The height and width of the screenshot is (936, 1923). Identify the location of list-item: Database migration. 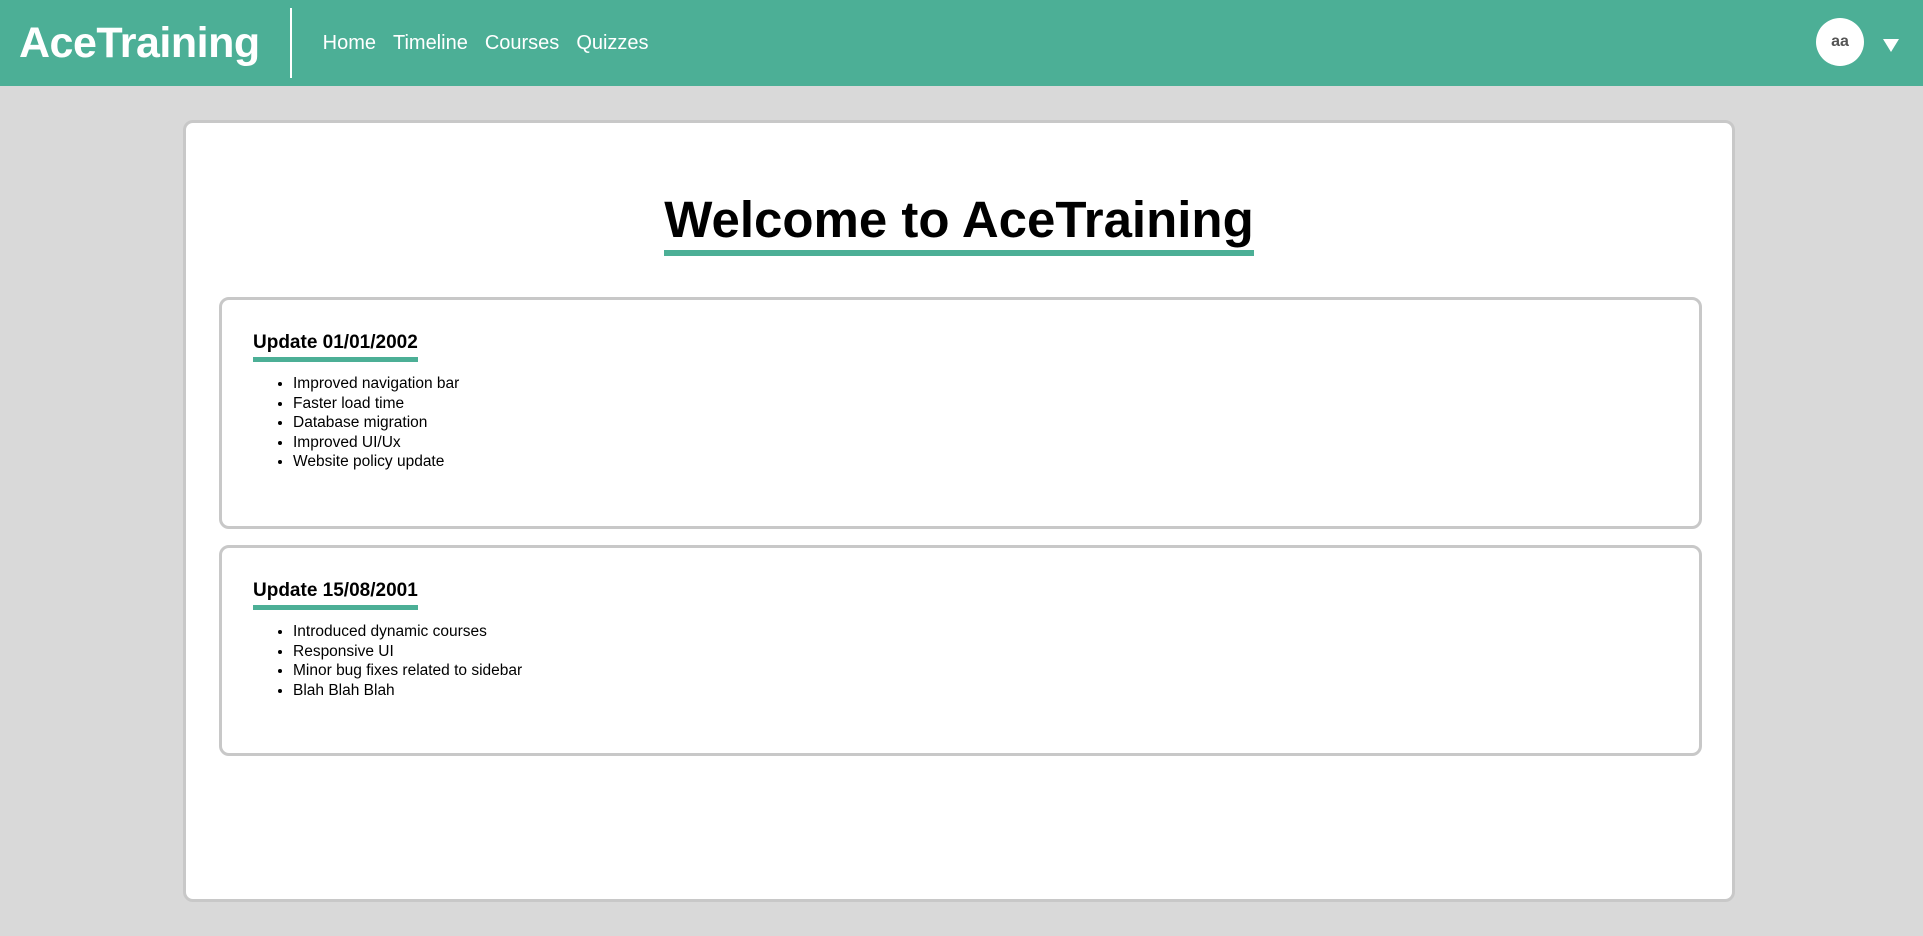
(980, 423).